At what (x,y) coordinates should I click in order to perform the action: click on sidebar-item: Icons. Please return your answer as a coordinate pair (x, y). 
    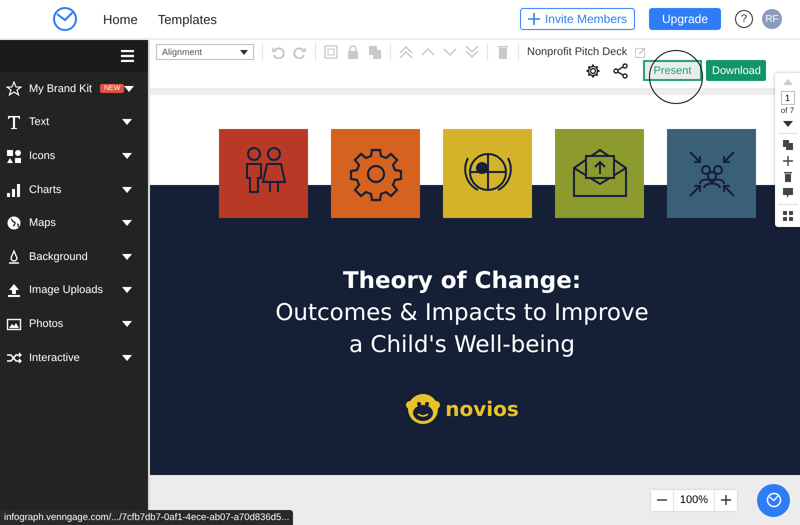
    Looking at the image, I should click on (74, 156).